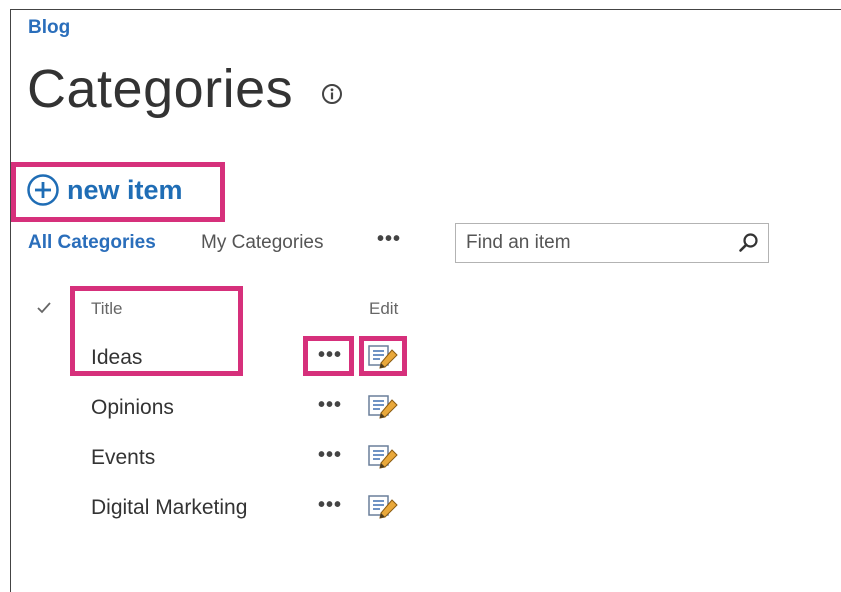 This screenshot has height=592, width=841. I want to click on checkmark-icon, so click(44, 308).